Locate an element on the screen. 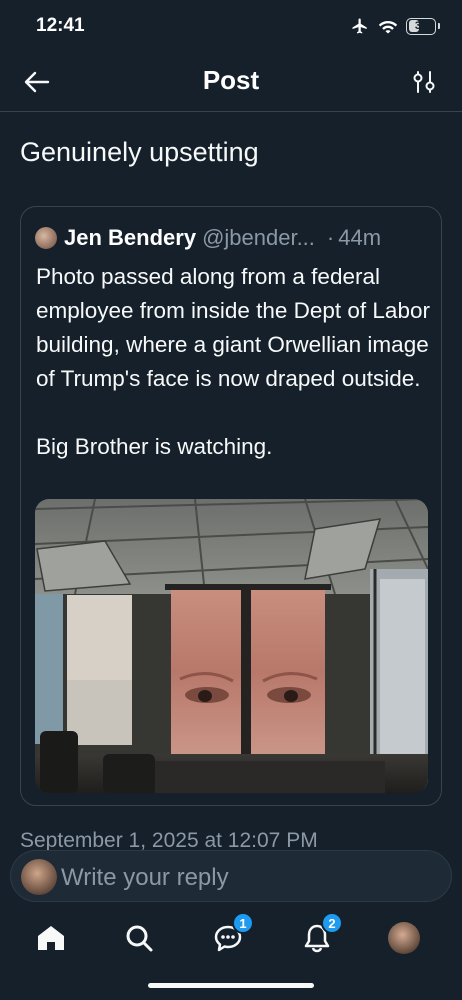  quoted-post-header: Jen Bendery @jbender... · 44m is located at coordinates (208, 238).